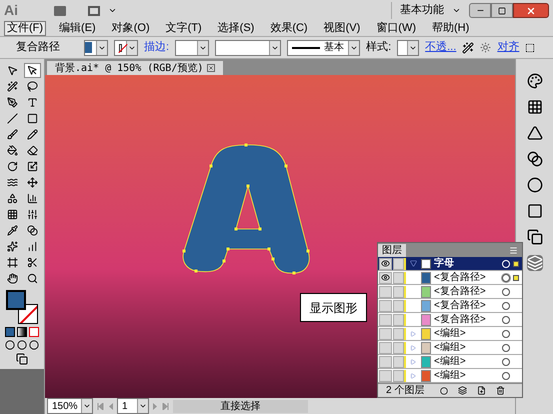  I want to click on menu-item: 选择(S), so click(236, 28).